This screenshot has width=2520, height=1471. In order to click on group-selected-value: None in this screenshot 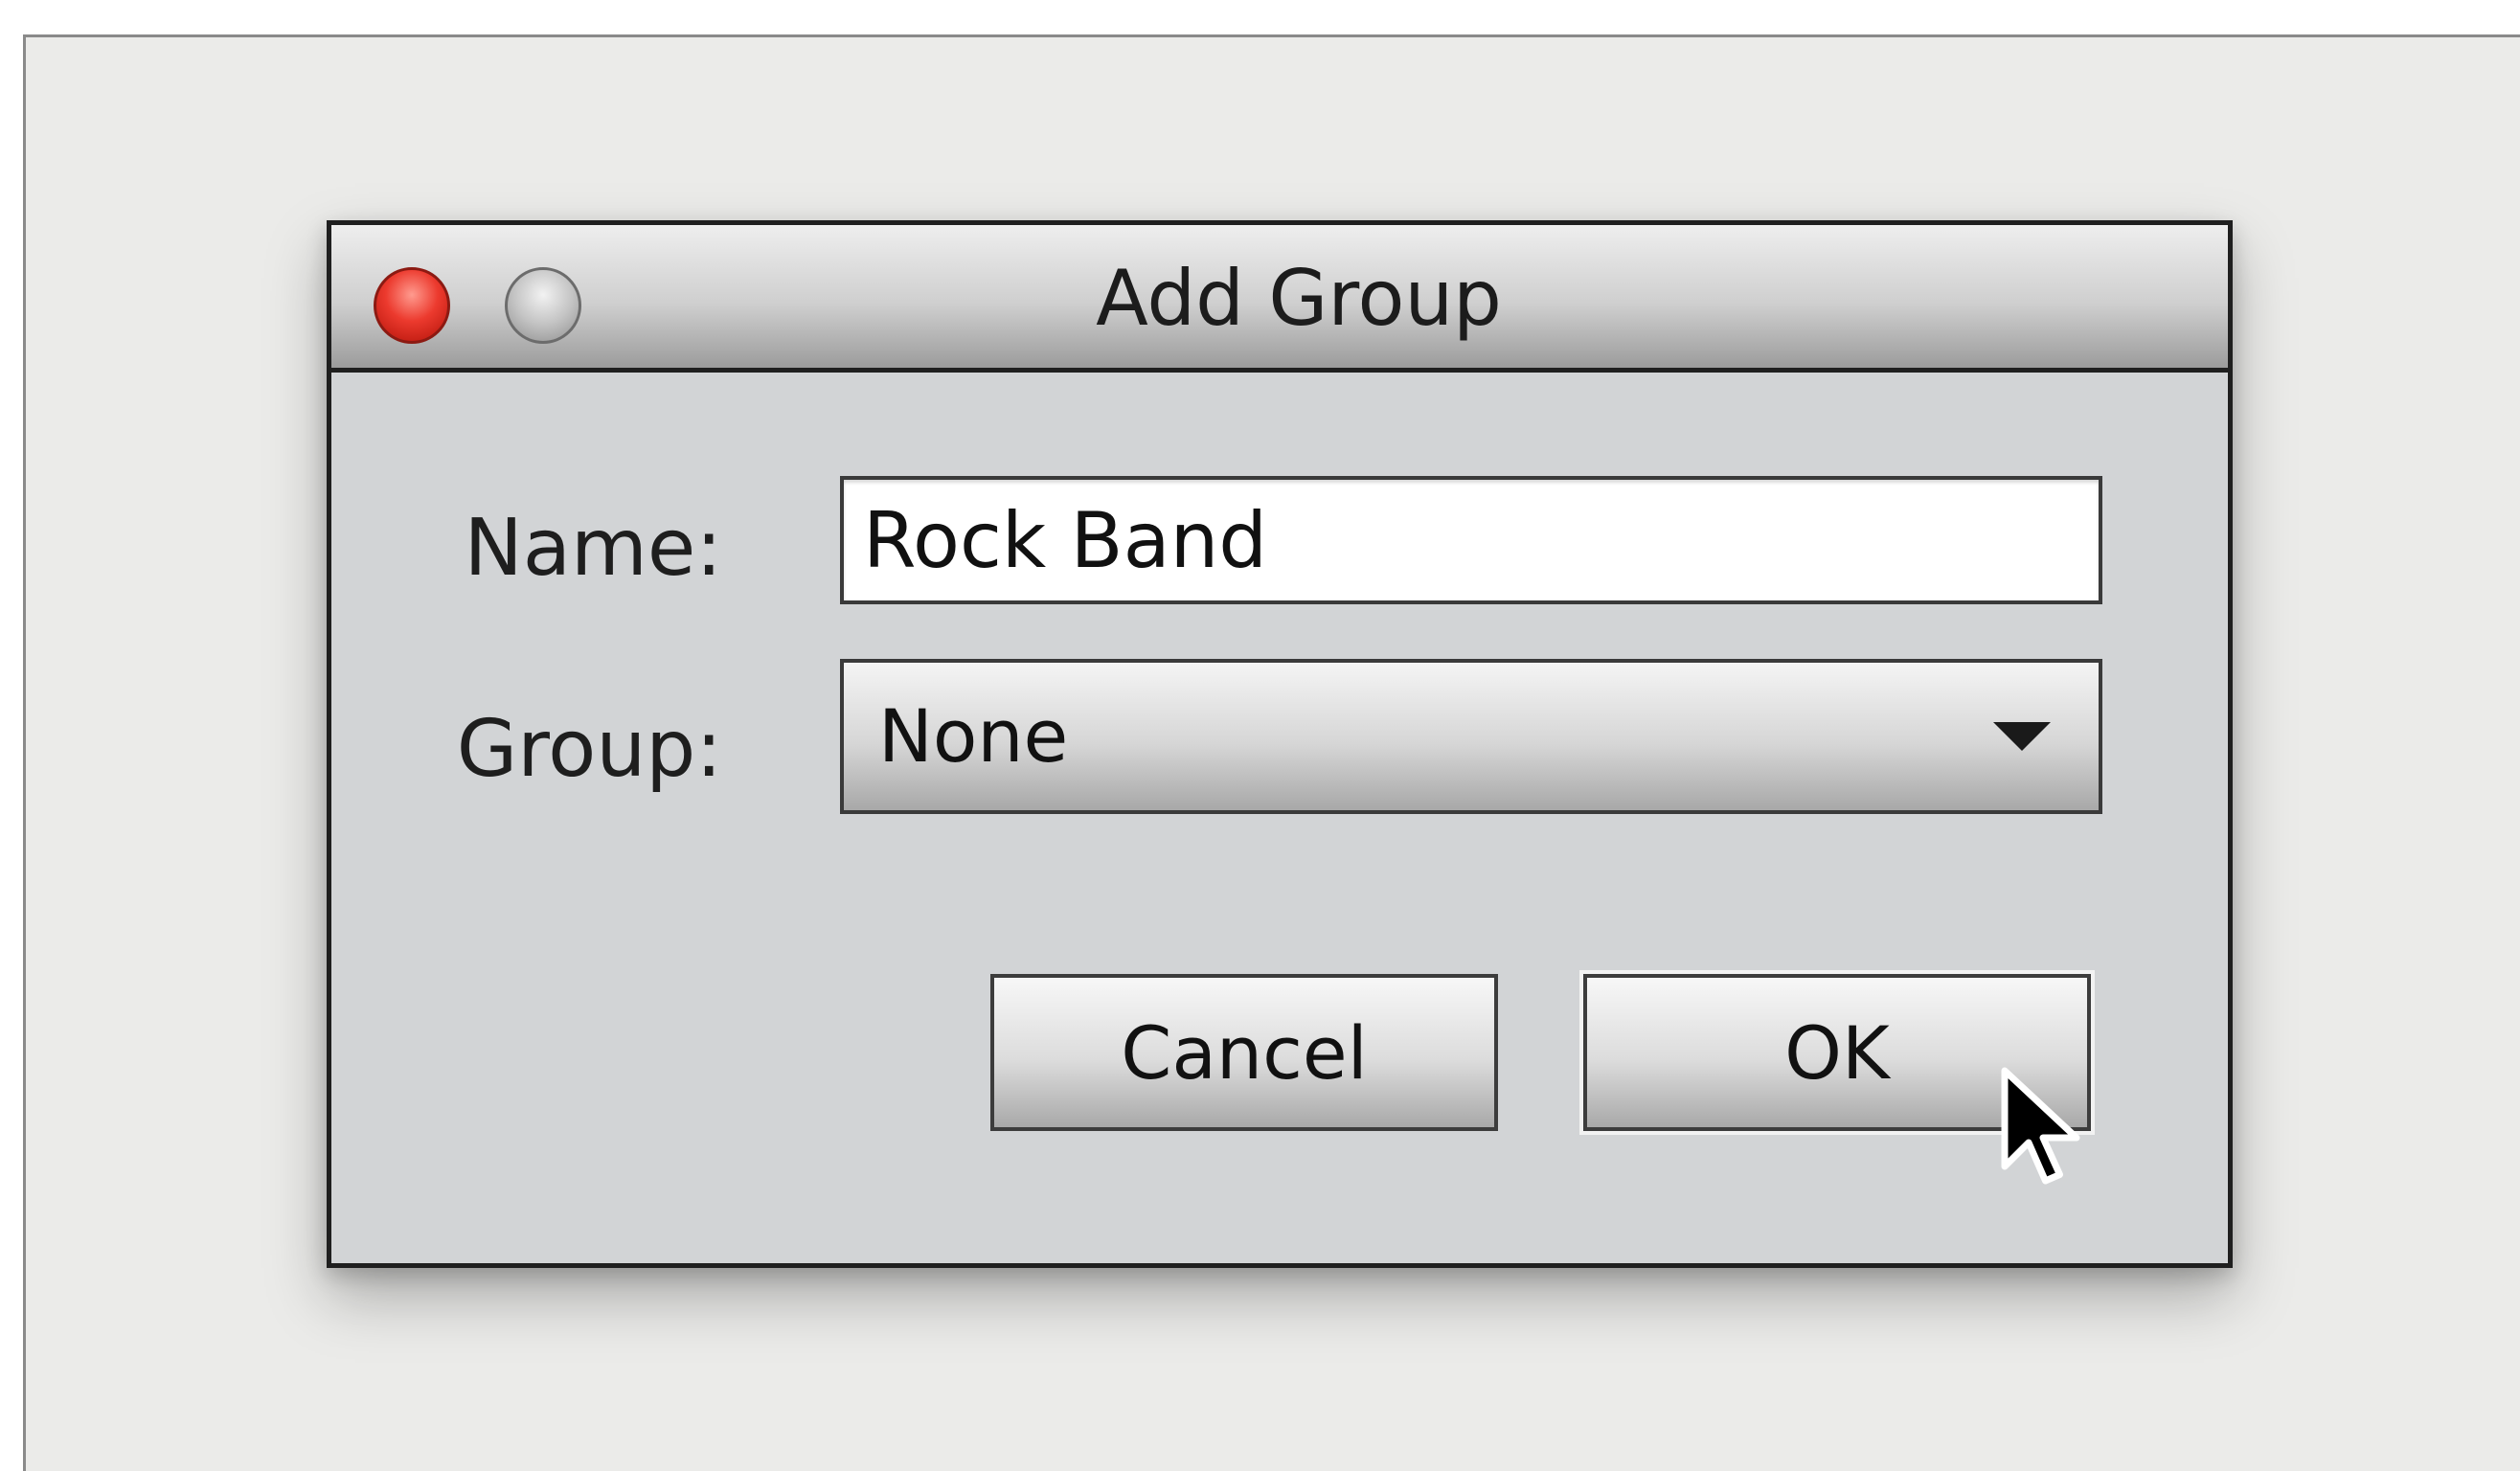, I will do `click(973, 736)`.